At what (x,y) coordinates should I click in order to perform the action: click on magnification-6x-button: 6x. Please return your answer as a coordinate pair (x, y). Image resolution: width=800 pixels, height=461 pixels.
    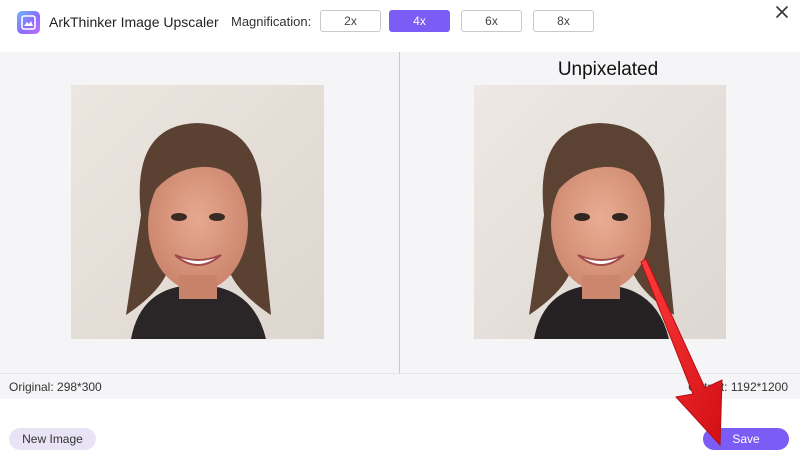
    Looking at the image, I should click on (491, 21).